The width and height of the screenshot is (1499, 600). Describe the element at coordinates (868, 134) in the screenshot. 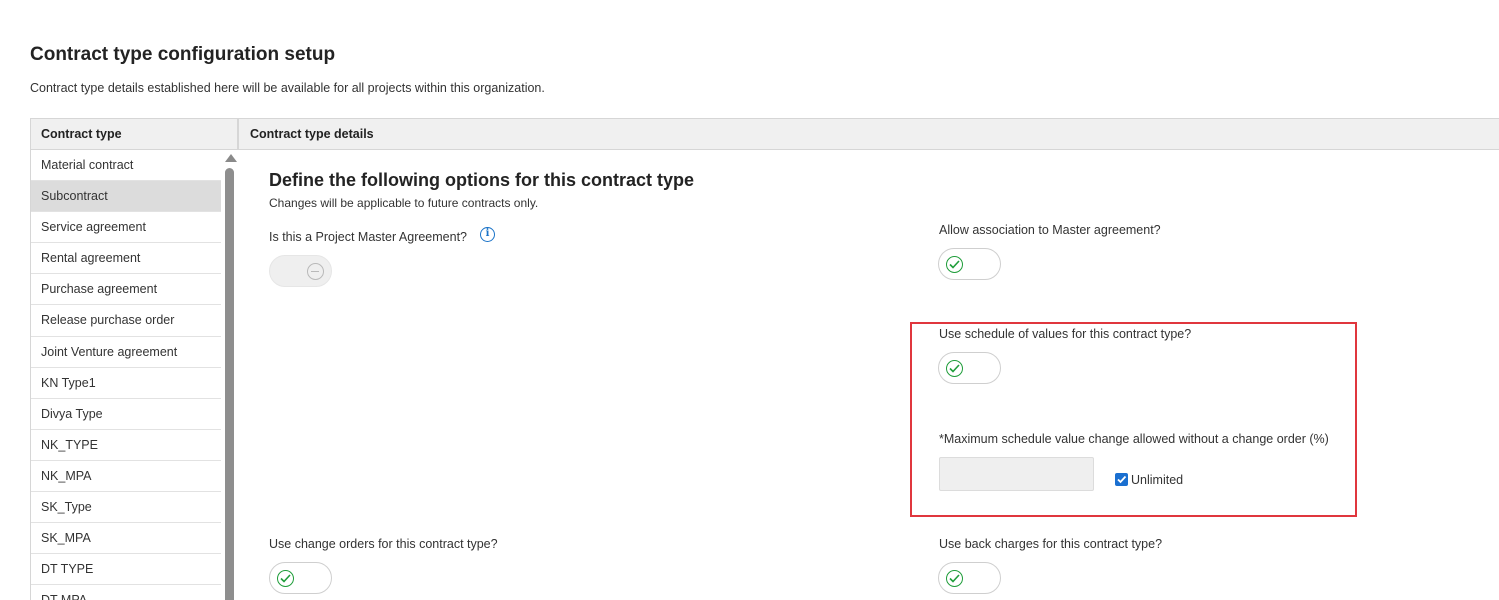

I see `details-header: Contract type details` at that location.